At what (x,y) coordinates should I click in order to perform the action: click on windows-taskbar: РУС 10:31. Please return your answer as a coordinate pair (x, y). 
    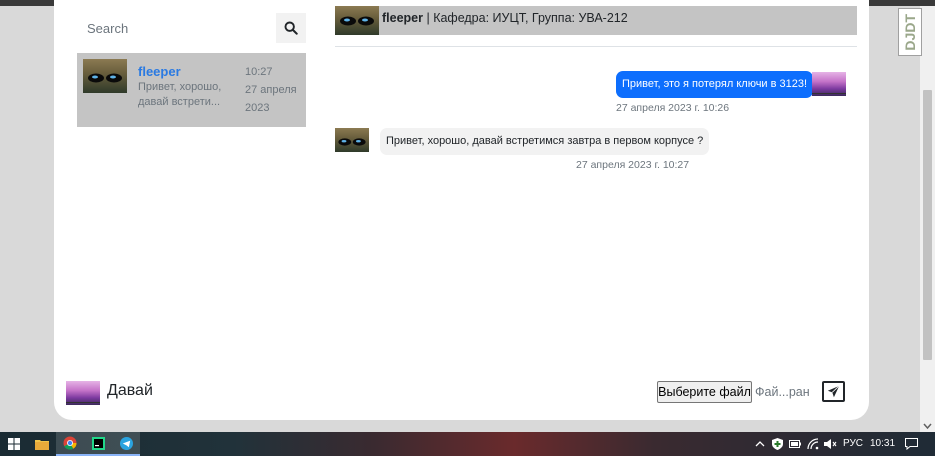
    Looking at the image, I should click on (467, 444).